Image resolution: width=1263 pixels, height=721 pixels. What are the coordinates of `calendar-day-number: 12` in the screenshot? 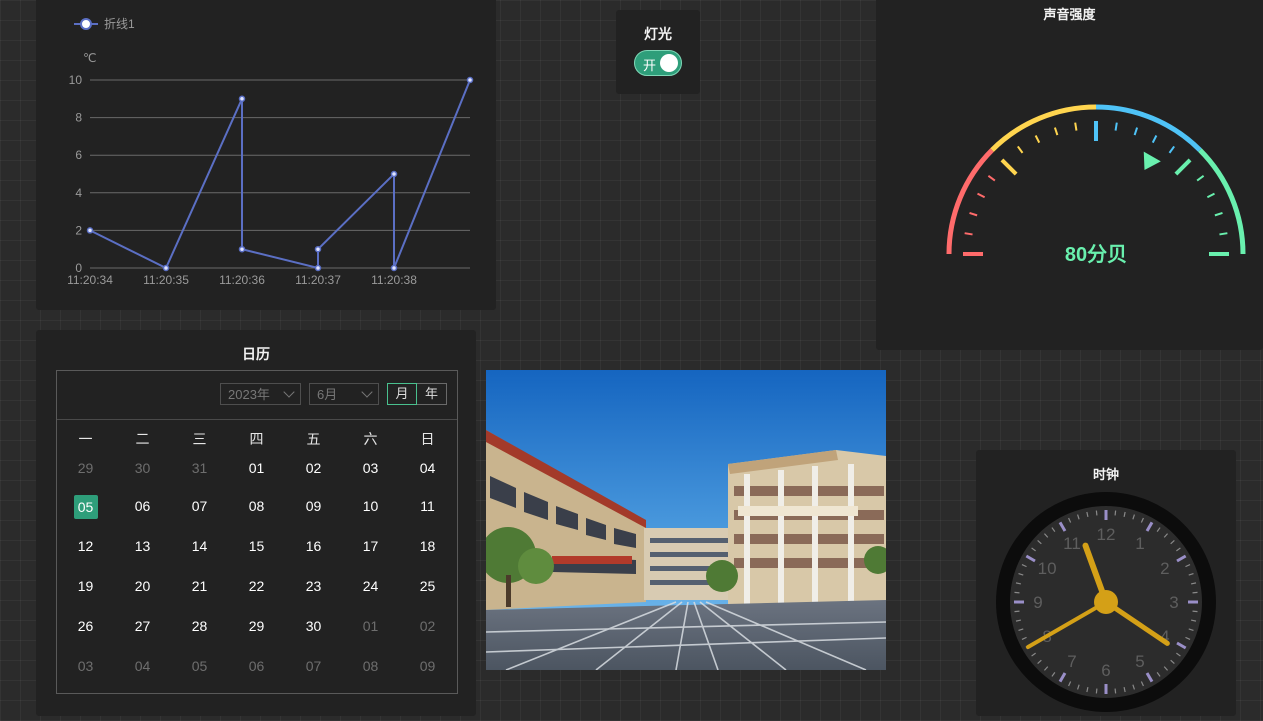 It's located at (85, 546).